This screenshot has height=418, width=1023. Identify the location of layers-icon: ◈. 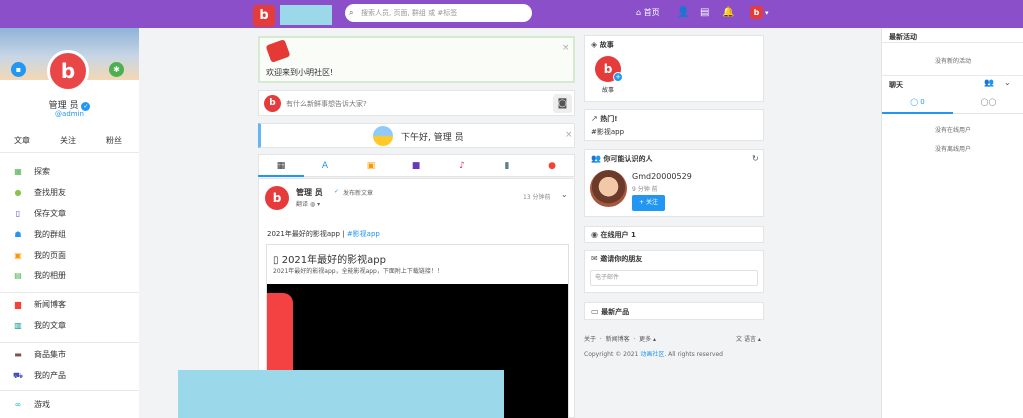
(594, 44).